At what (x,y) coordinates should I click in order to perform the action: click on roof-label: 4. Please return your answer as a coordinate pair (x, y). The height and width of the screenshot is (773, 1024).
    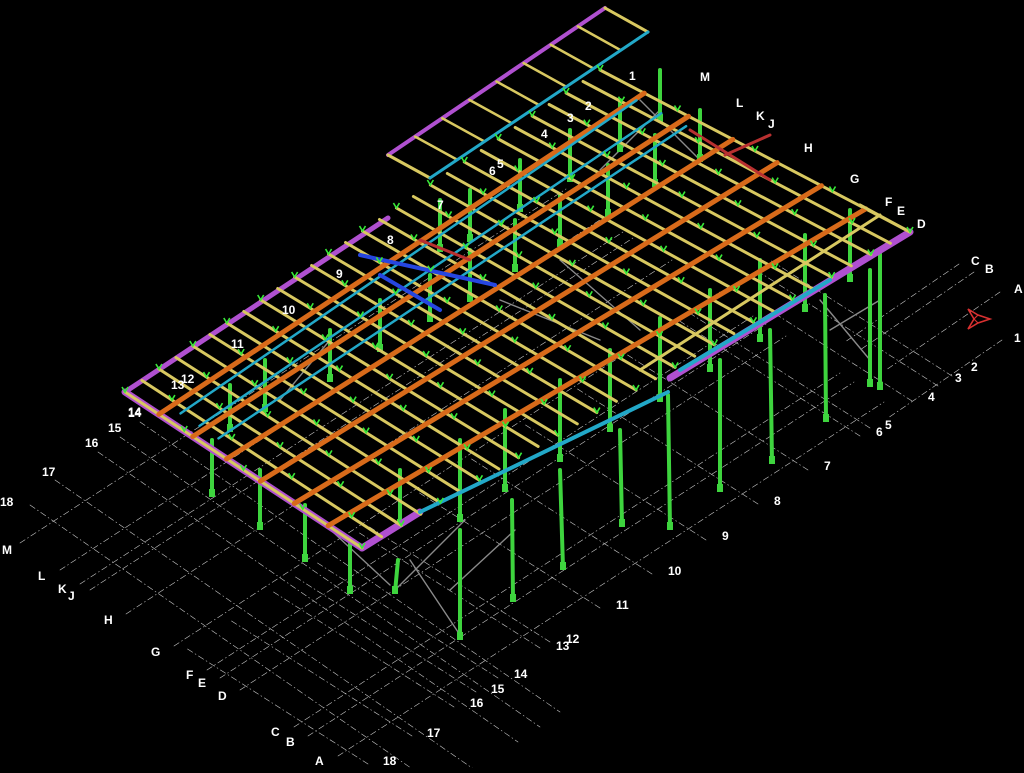
    Looking at the image, I should click on (544, 134).